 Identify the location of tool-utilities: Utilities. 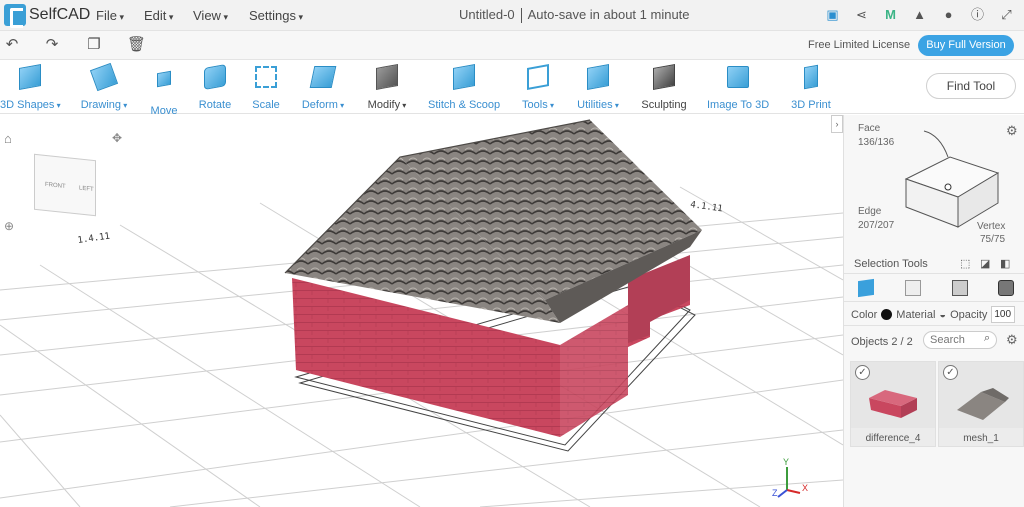
(598, 87).